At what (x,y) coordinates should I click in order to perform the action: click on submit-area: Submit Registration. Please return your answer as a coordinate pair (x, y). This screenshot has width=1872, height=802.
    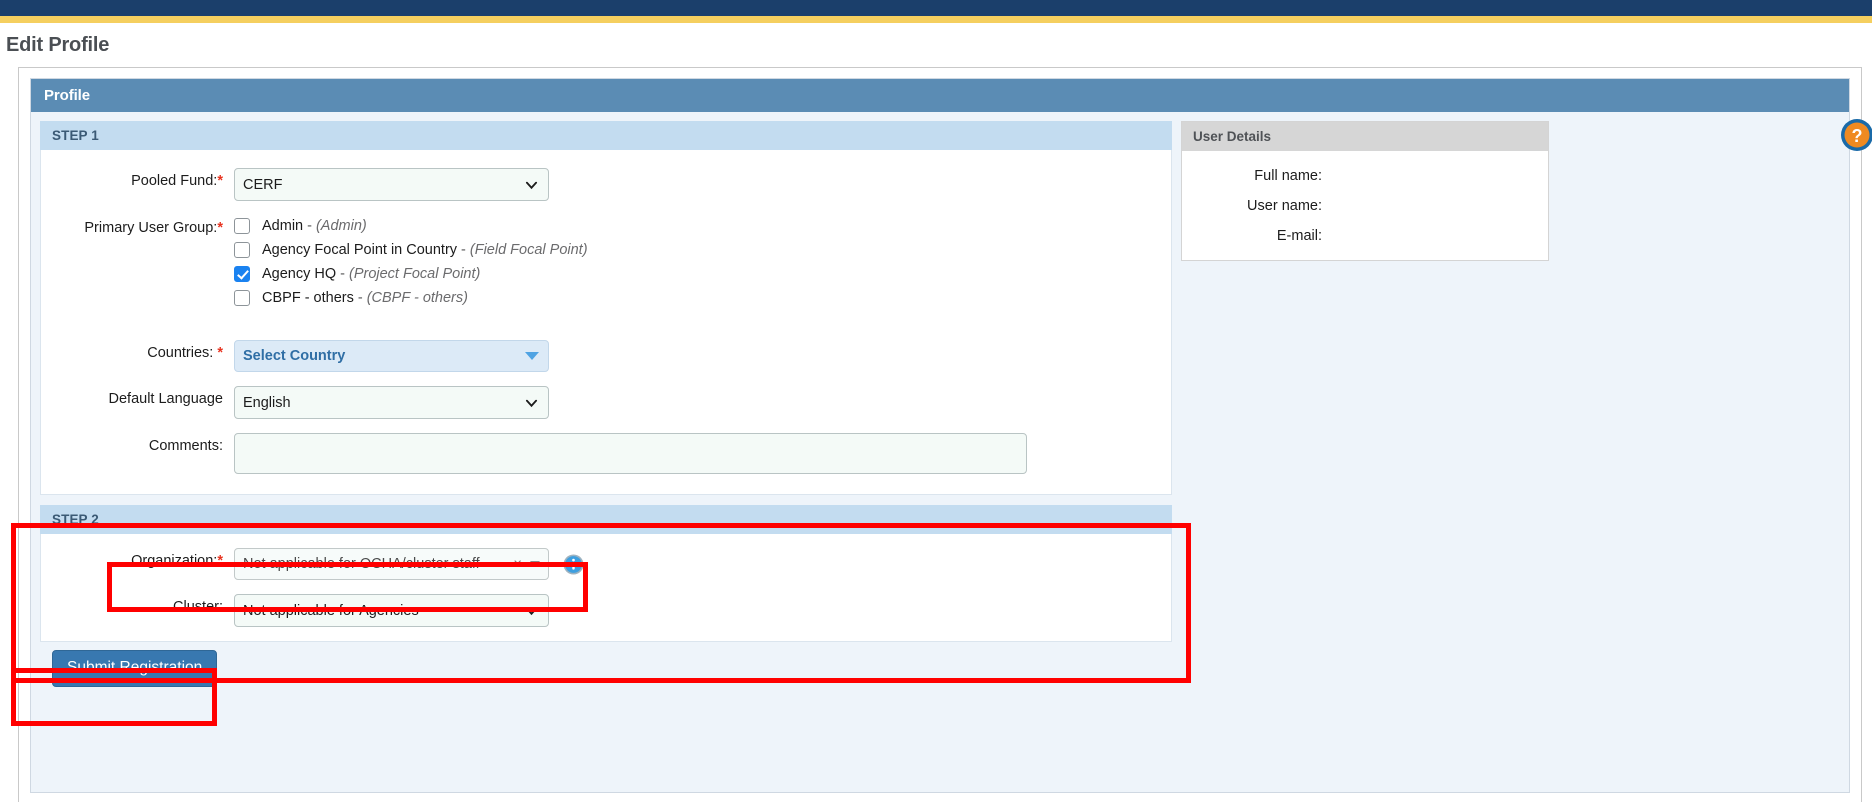
    Looking at the image, I should click on (606, 664).